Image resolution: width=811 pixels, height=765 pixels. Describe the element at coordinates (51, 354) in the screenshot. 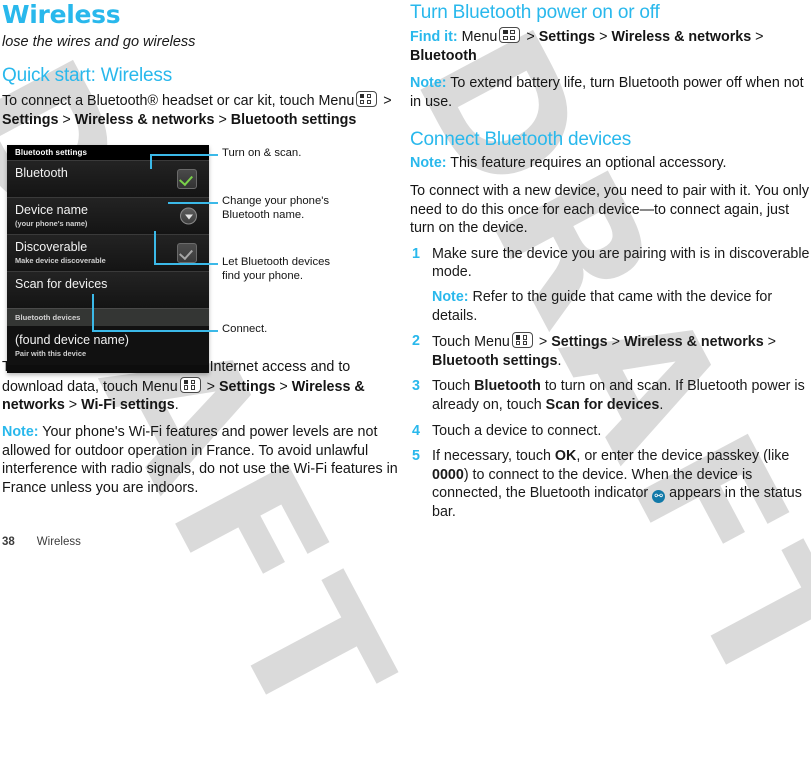

I see `found-device-sublabel: Pair with this device` at that location.